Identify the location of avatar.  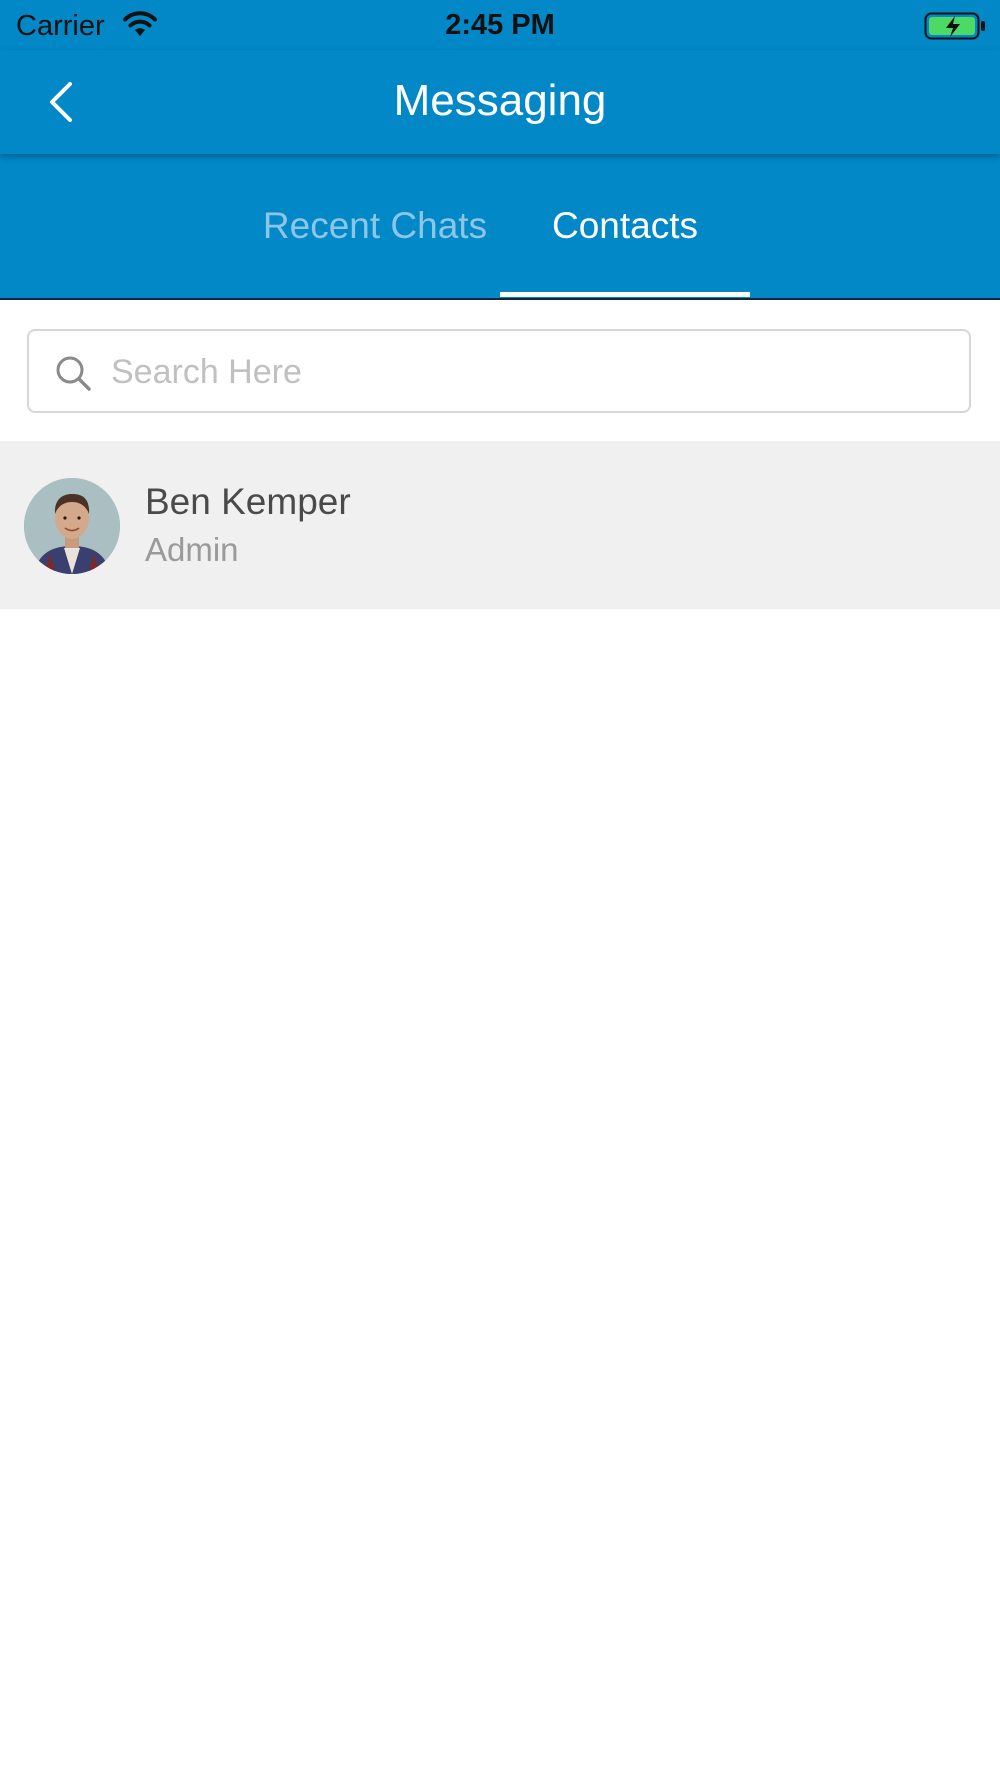
(72, 526).